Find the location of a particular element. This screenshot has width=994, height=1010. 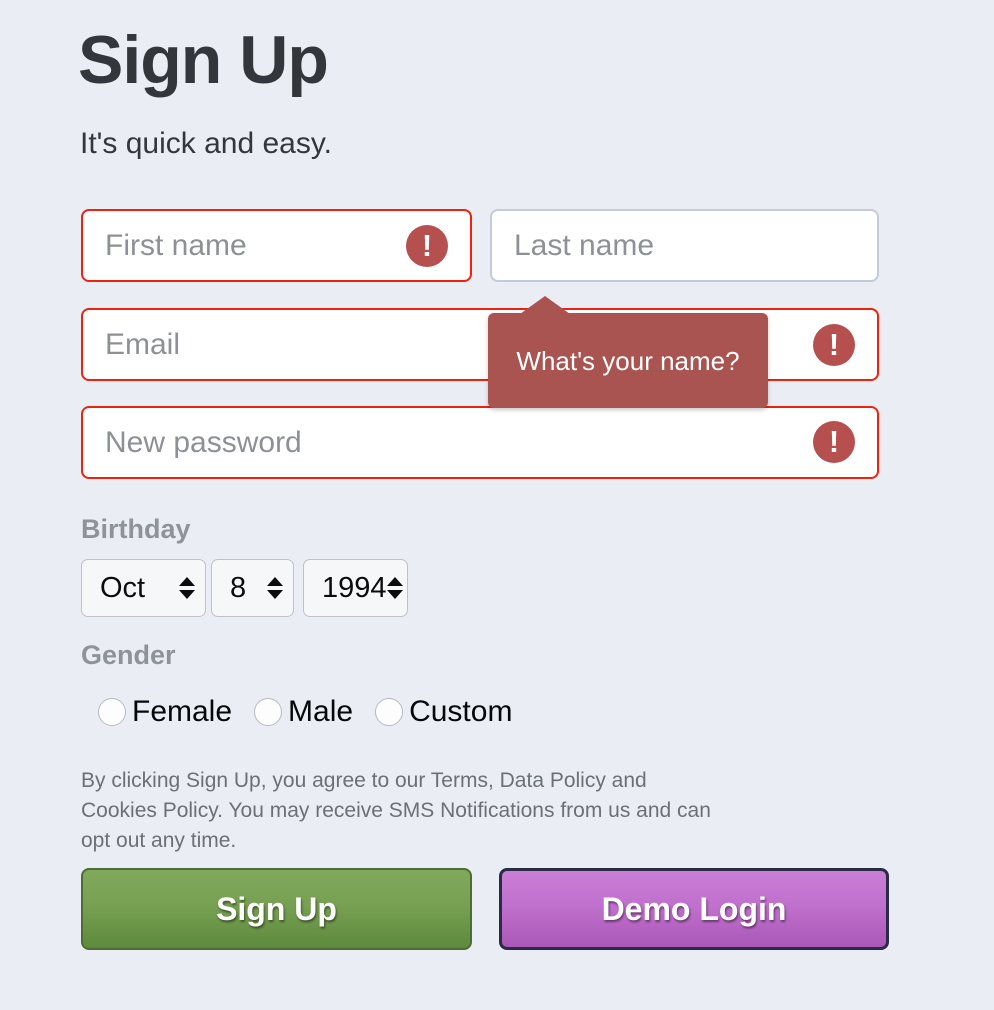

tooltip-arrow-icon is located at coordinates (545, 305).